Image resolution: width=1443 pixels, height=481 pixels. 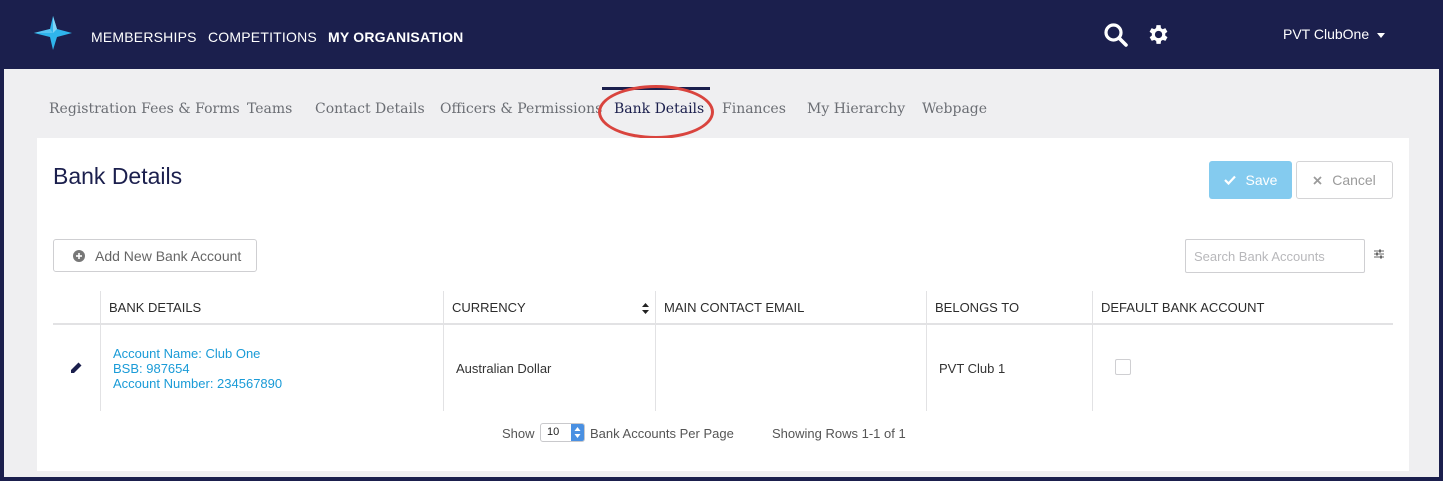 I want to click on tab-officers-permissions: Officers & Permissions, so click(x=521, y=109).